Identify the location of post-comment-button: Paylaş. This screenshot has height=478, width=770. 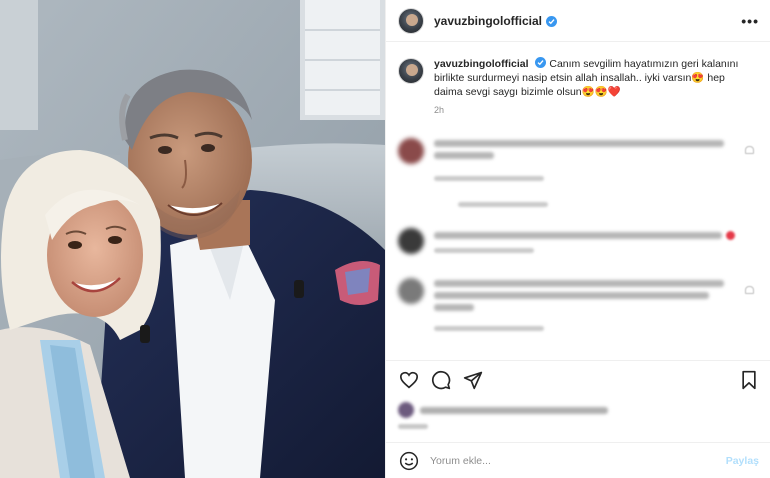
(742, 461).